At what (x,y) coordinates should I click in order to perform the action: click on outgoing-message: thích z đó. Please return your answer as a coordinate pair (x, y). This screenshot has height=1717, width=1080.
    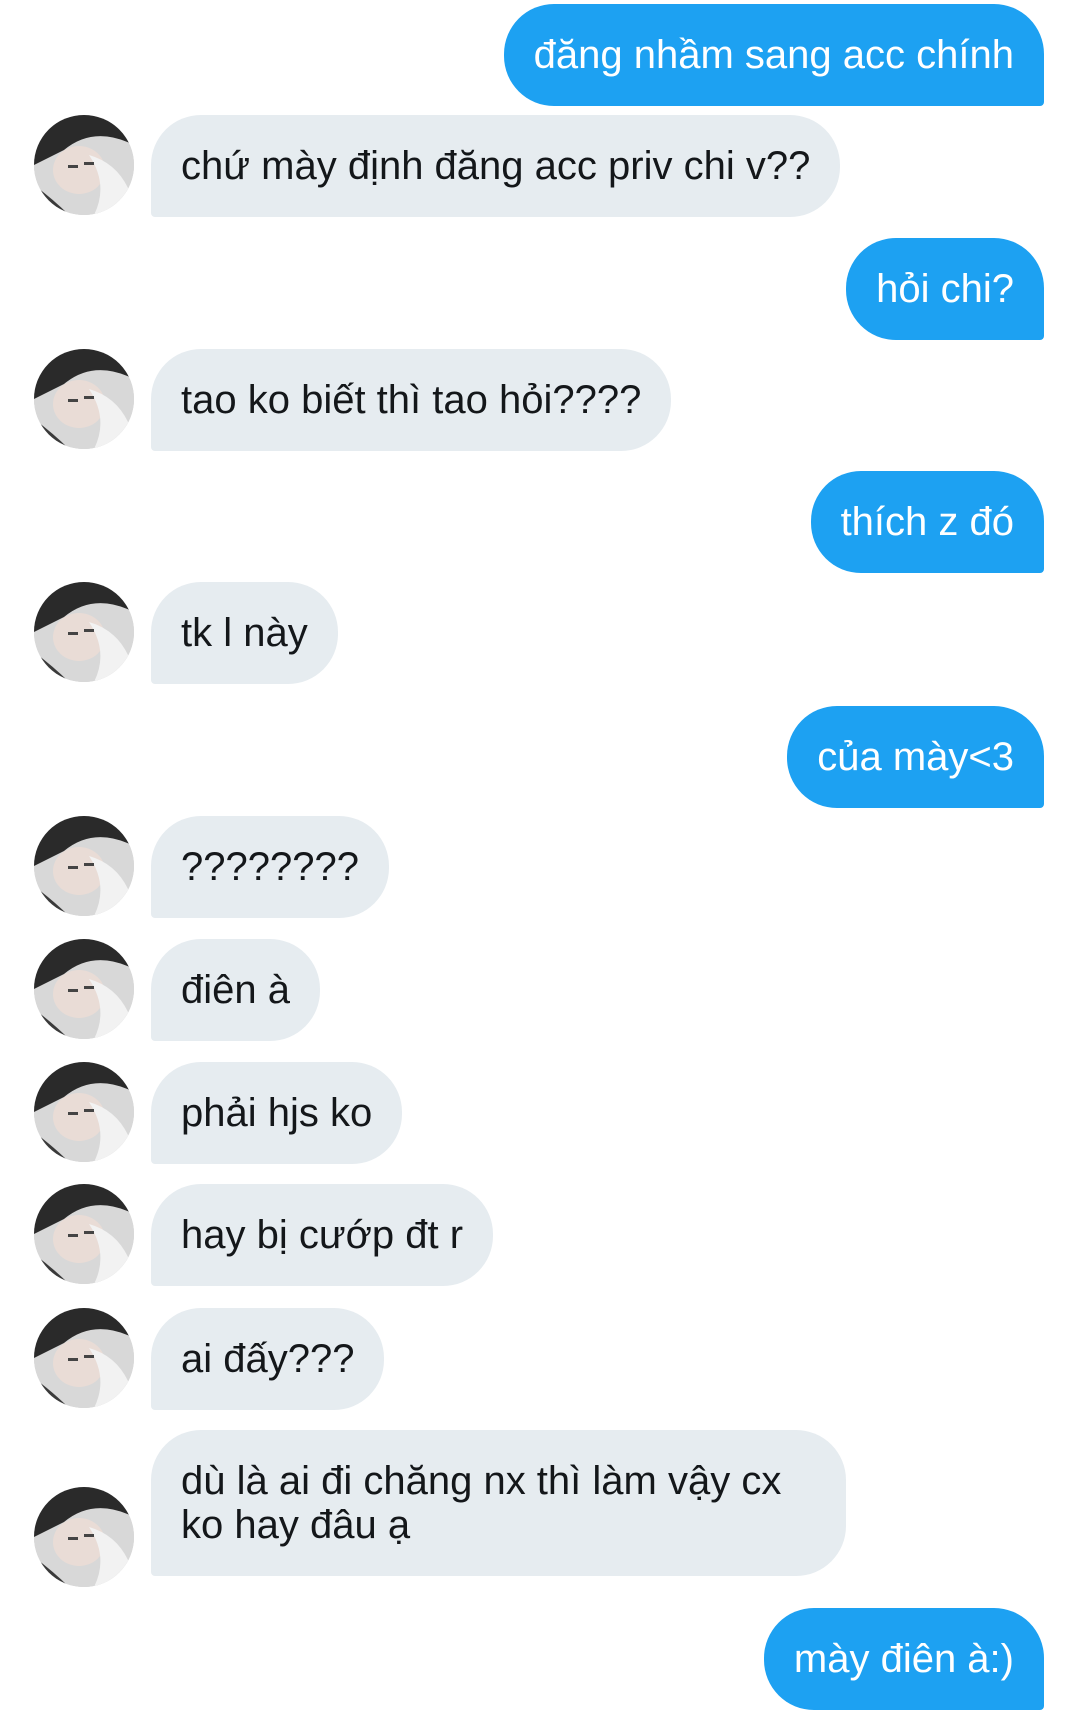
    Looking at the image, I should click on (927, 522).